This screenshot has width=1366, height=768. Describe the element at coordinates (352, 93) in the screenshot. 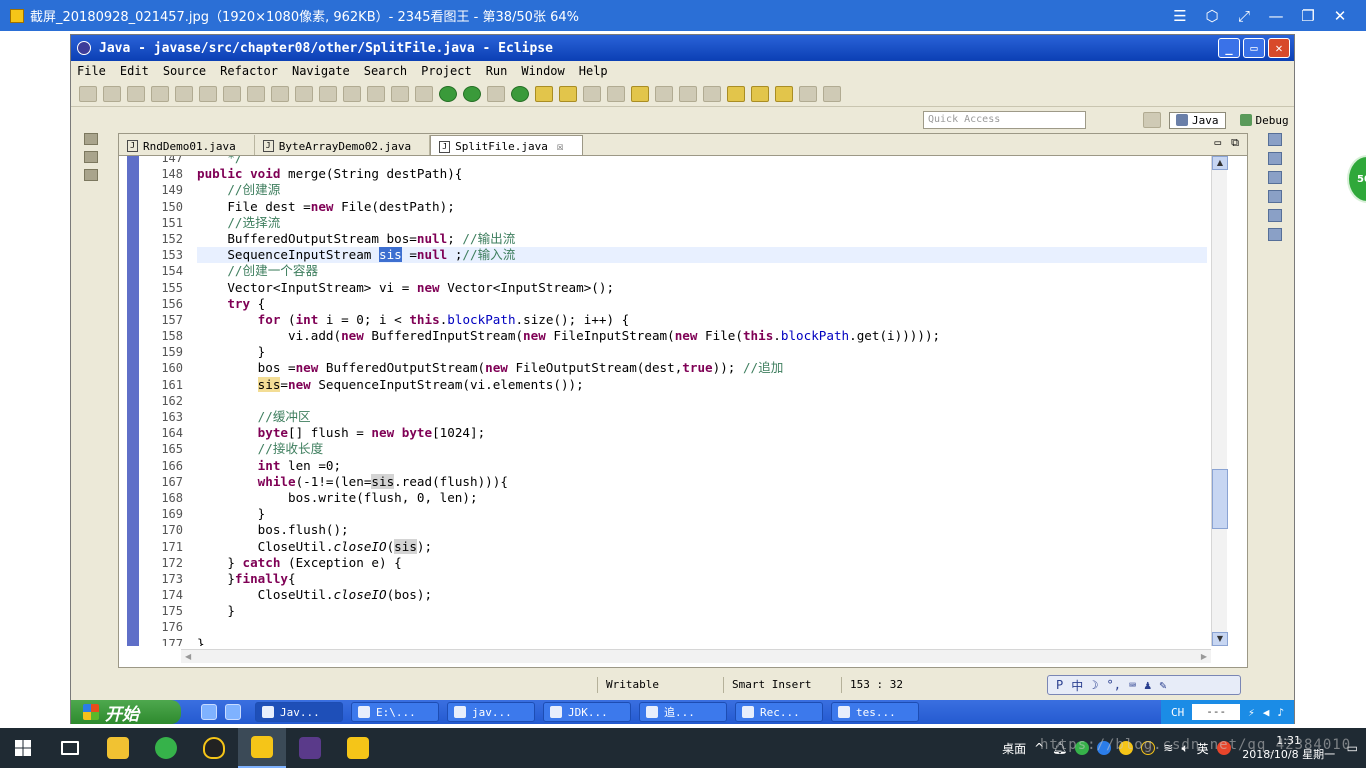

I see `suspend-icon` at that location.